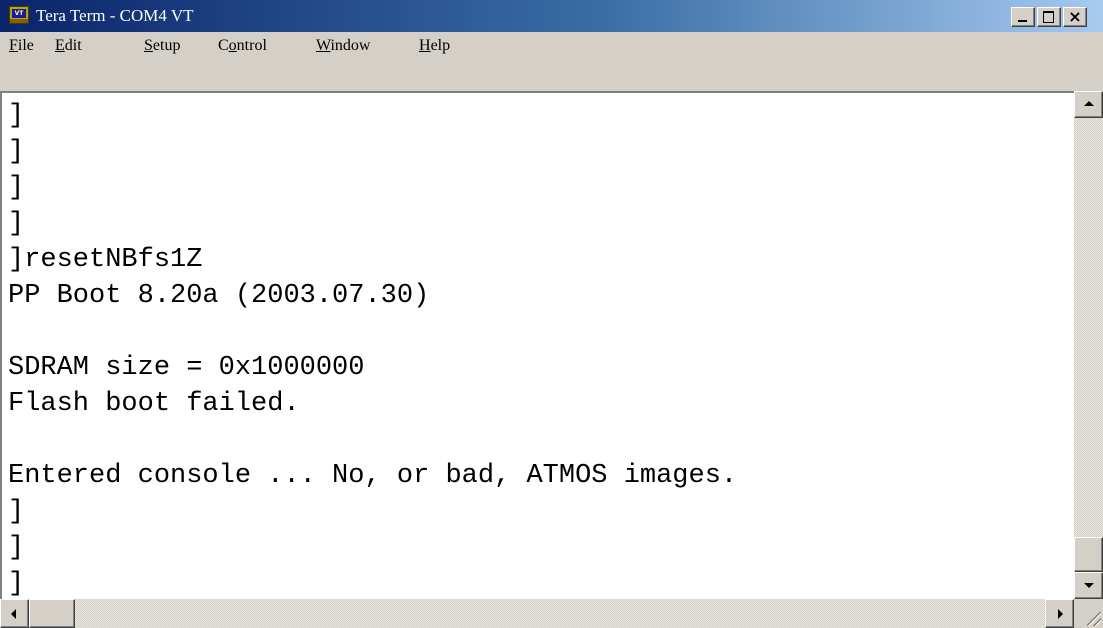 The width and height of the screenshot is (1103, 628). I want to click on menu-control: Control, so click(242, 46).